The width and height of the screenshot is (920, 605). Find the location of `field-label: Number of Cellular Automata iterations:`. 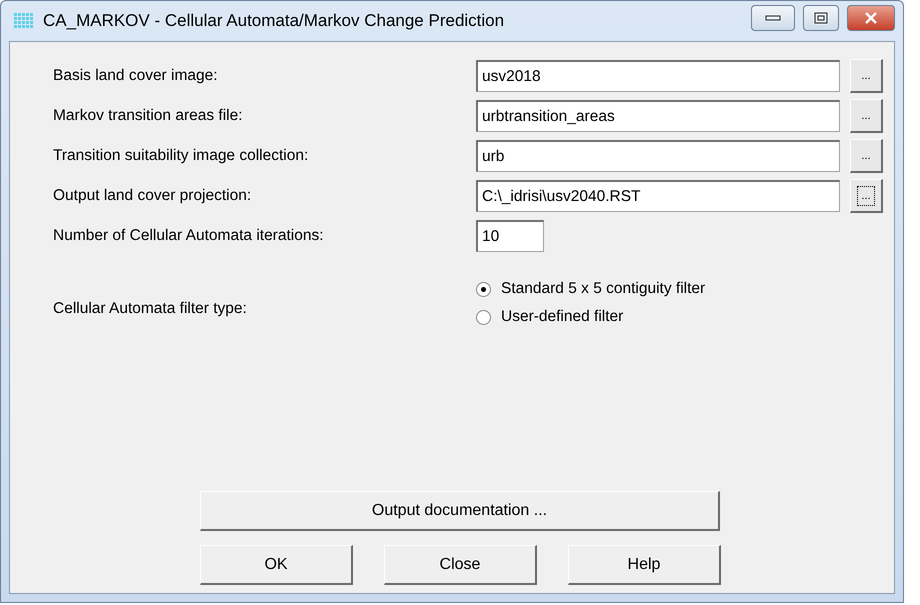

field-label: Number of Cellular Automata iterations: is located at coordinates (189, 236).